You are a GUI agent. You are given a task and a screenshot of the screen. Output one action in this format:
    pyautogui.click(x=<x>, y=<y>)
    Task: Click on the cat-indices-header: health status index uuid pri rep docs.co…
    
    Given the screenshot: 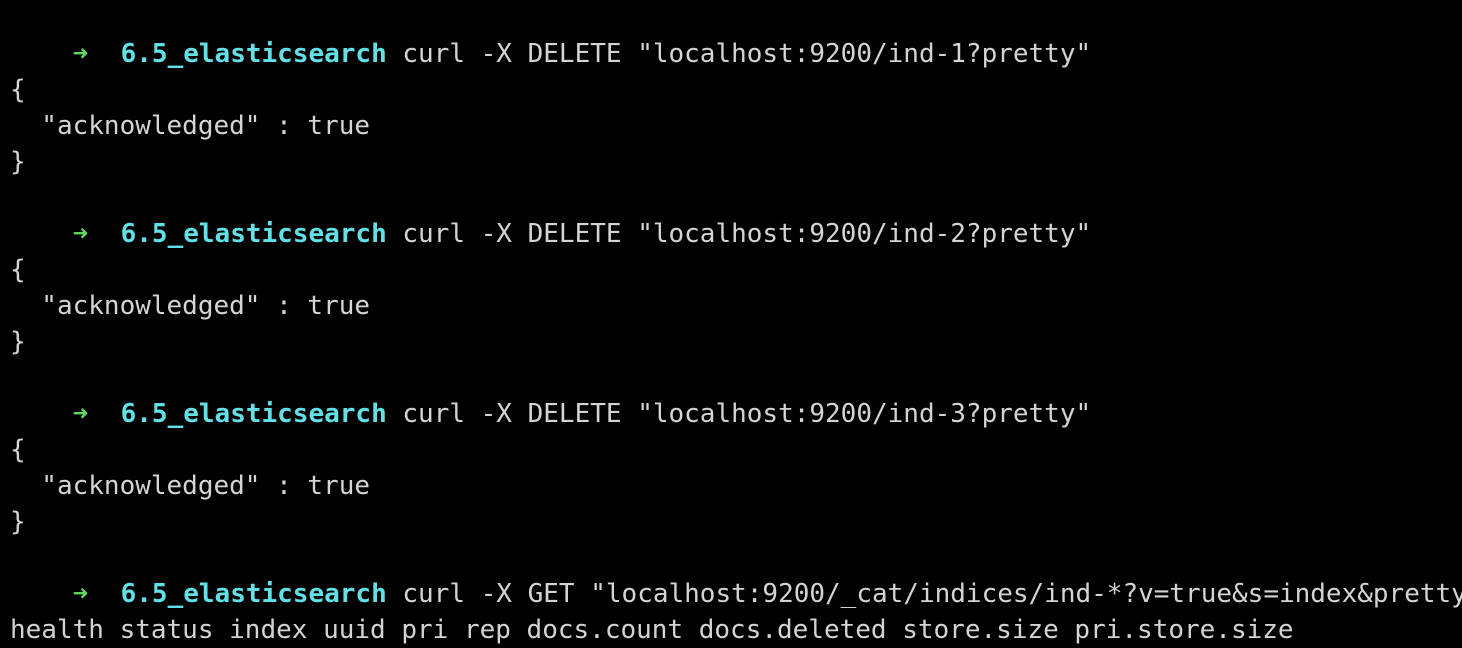 What is the action you would take?
    pyautogui.click(x=652, y=630)
    